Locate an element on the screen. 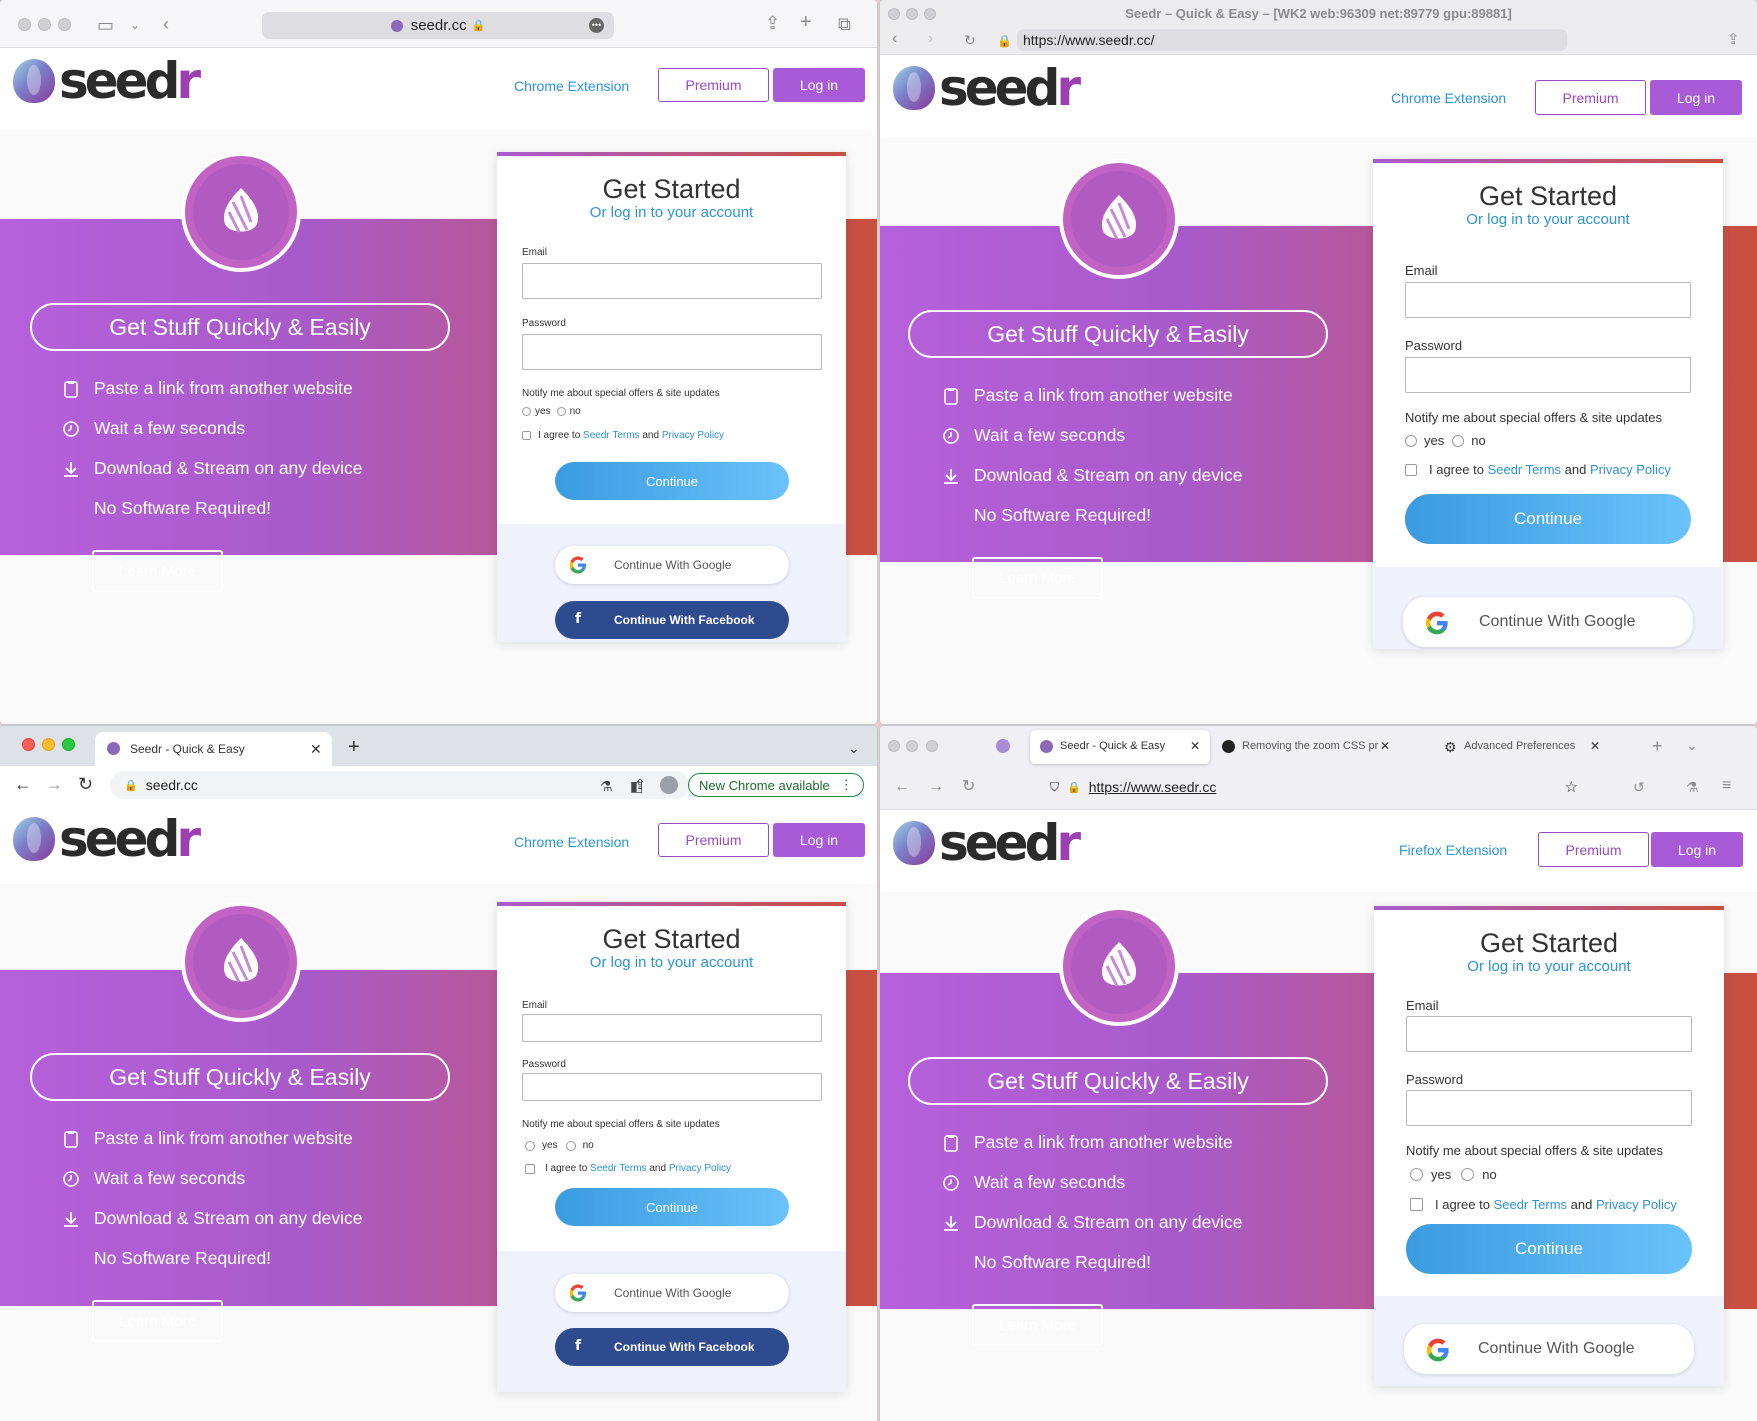  bookmark-star-icon: ☆ is located at coordinates (1571, 787).